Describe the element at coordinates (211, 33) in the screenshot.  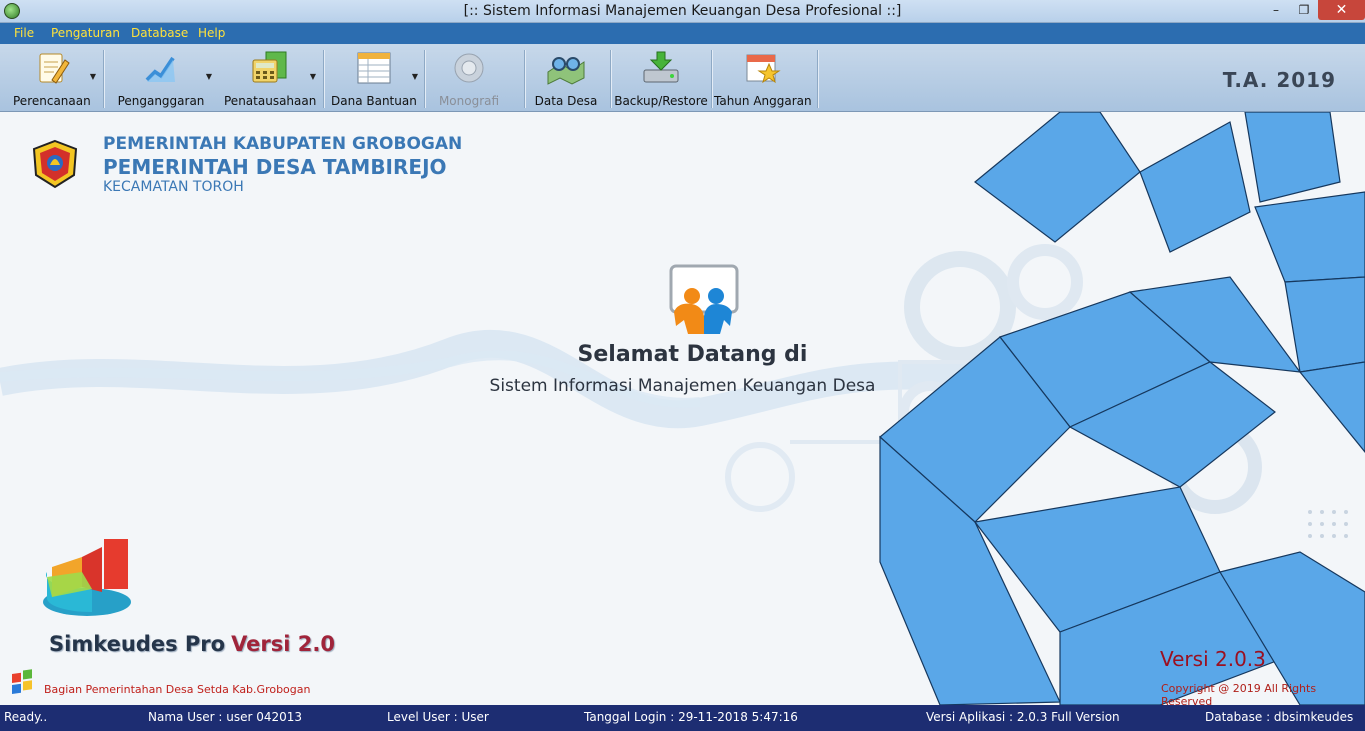
I see `menu-help: Help` at that location.